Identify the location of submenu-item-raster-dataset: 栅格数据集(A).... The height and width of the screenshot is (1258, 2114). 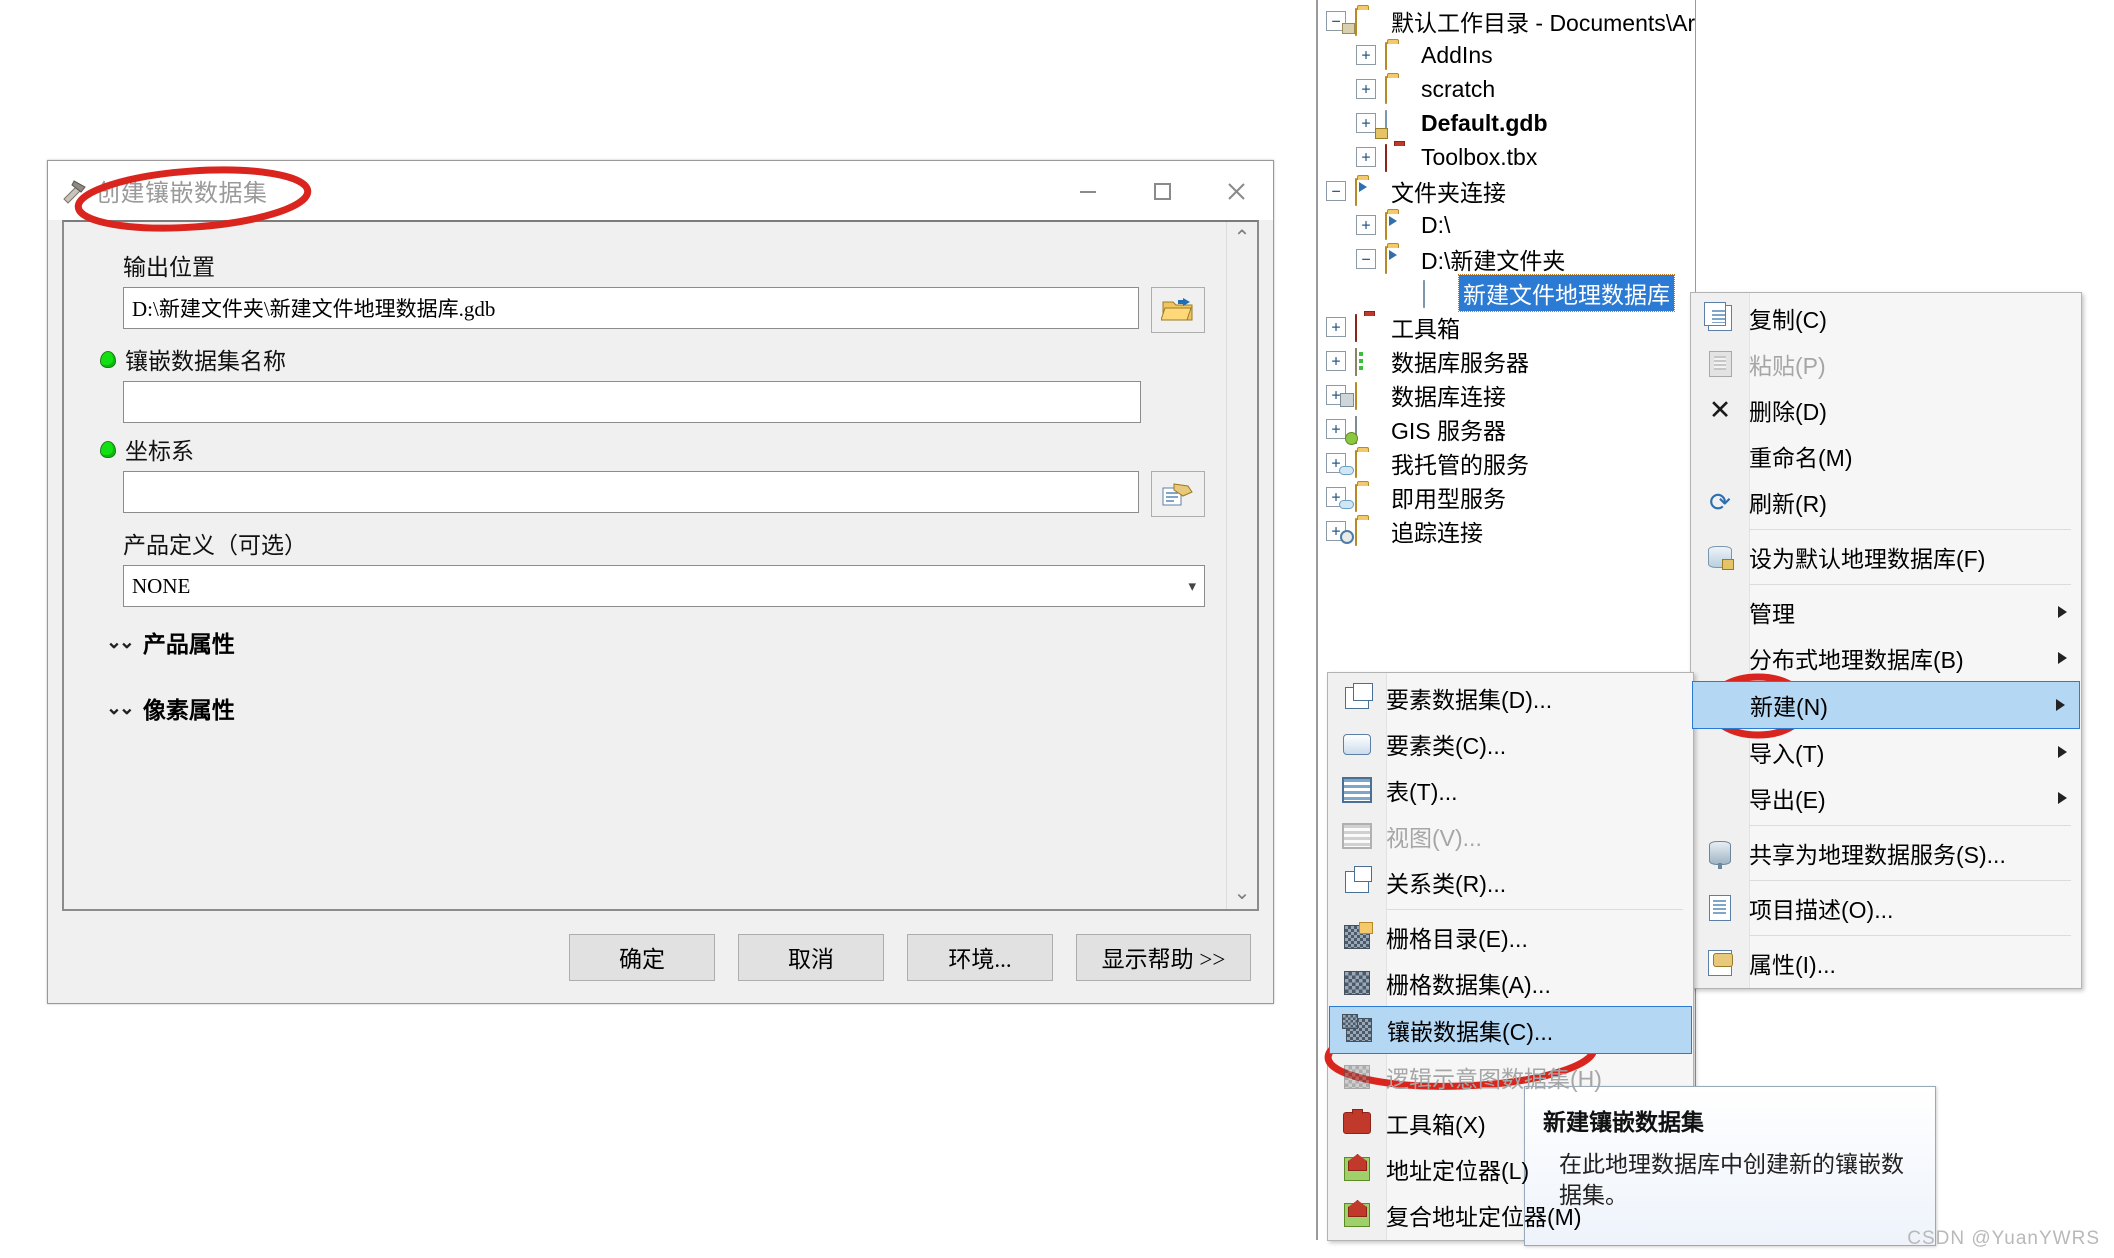
(1510, 983).